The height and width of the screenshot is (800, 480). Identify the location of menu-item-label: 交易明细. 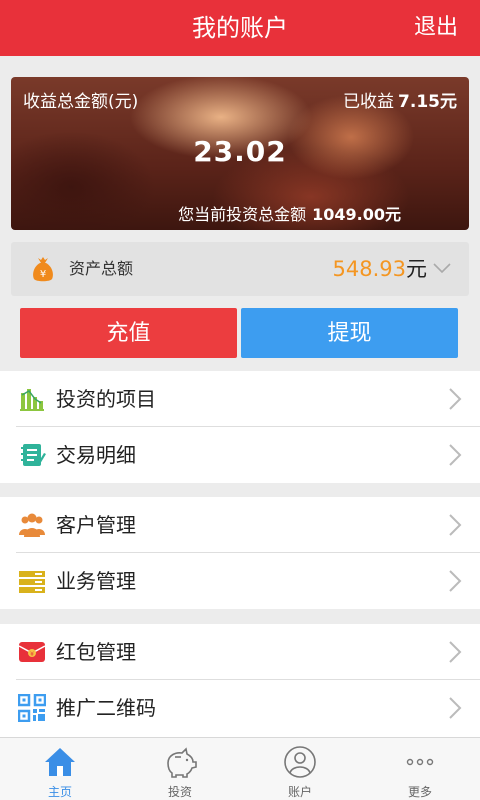
(96, 455).